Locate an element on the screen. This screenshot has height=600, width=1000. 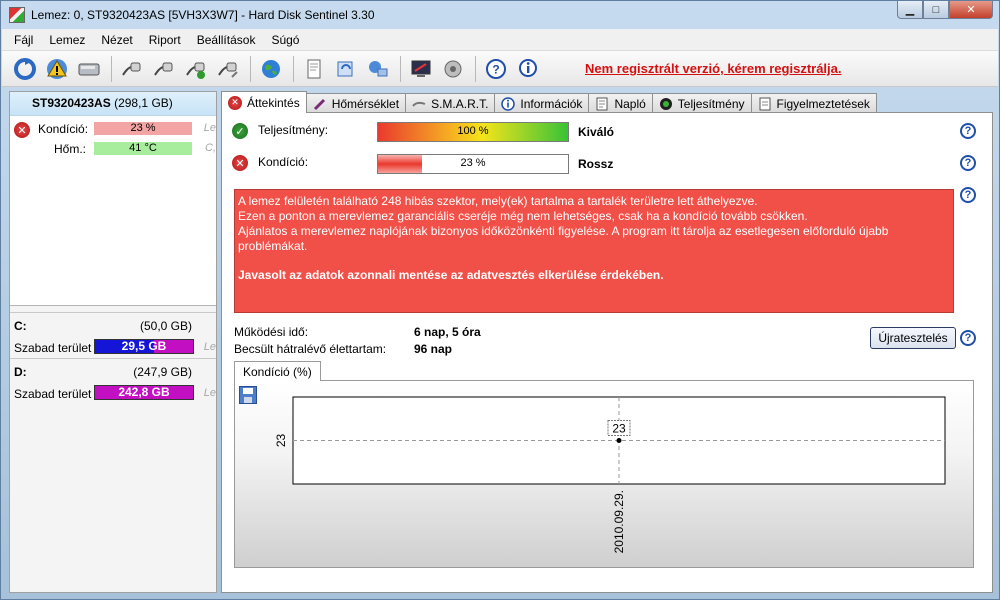
ok-icon: ✓ is located at coordinates (240, 131).